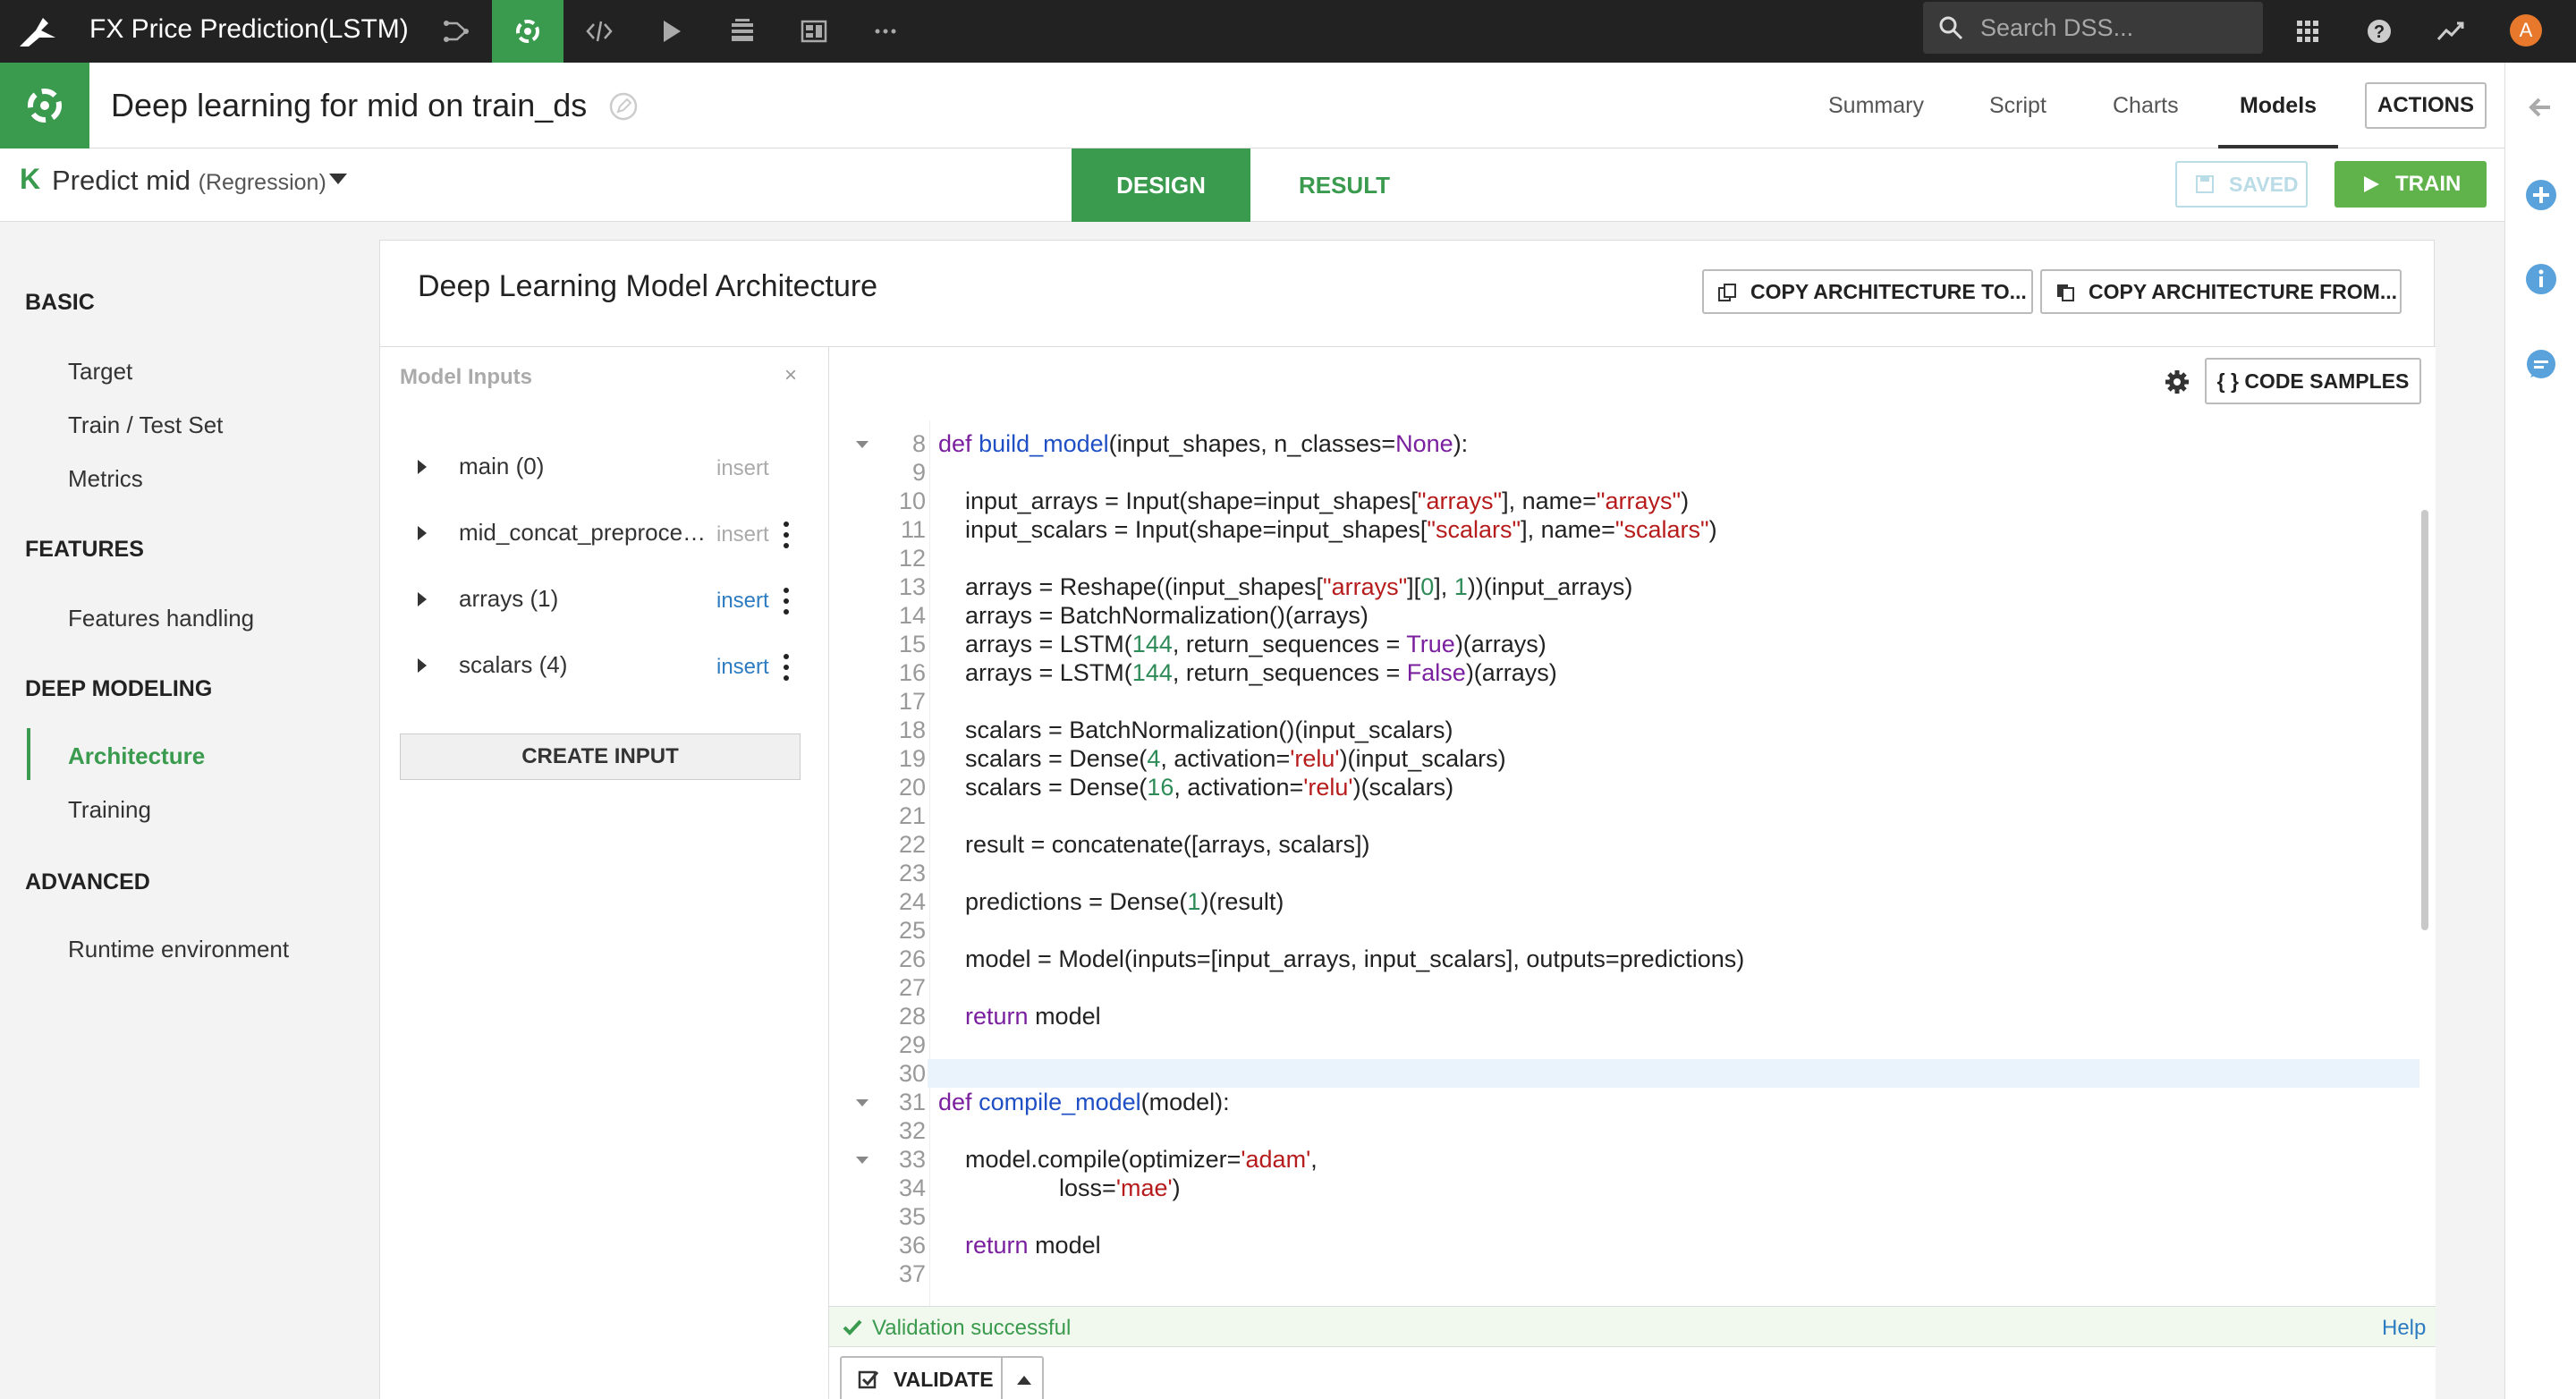  Describe the element at coordinates (599, 31) in the screenshot. I see `code-icon` at that location.